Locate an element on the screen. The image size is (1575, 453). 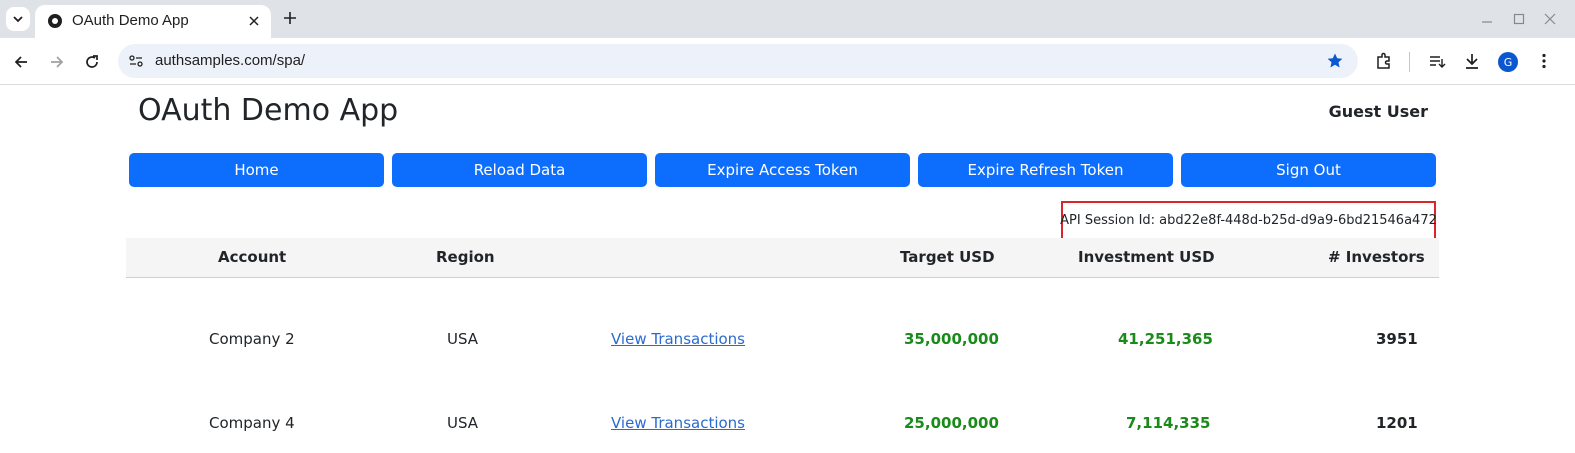
maximize-icon is located at coordinates (1519, 19).